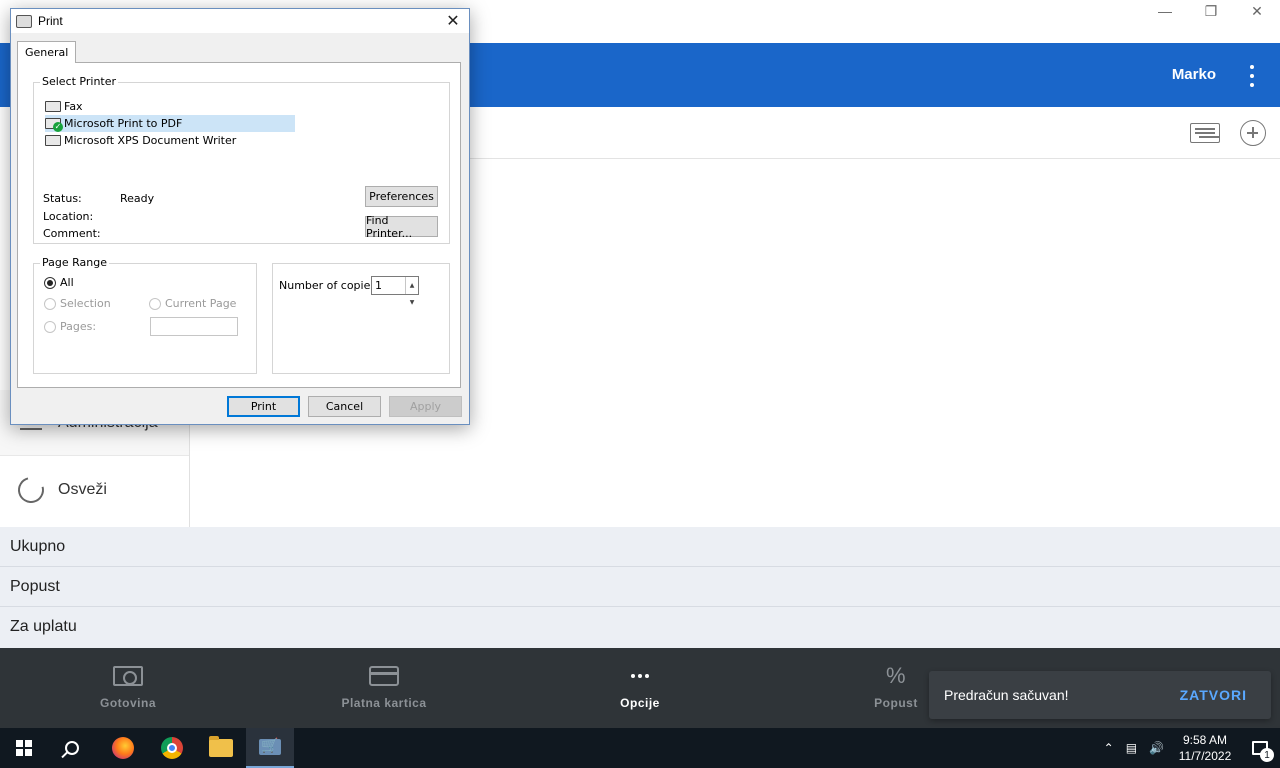 The image size is (1280, 768). Describe the element at coordinates (1165, 11) in the screenshot. I see `minimize-icon: —` at that location.